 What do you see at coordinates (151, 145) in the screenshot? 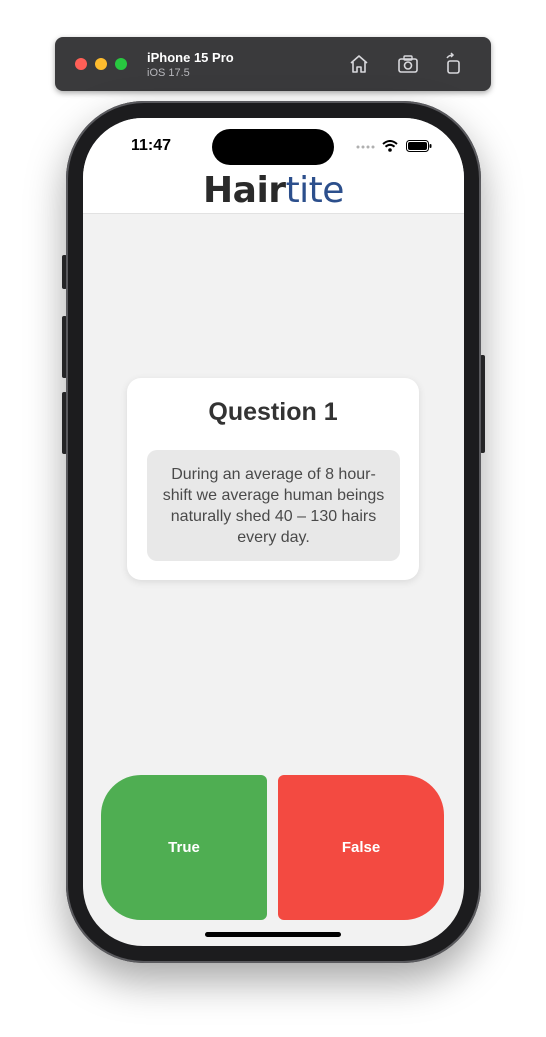
I see `status-time: 11:47` at bounding box center [151, 145].